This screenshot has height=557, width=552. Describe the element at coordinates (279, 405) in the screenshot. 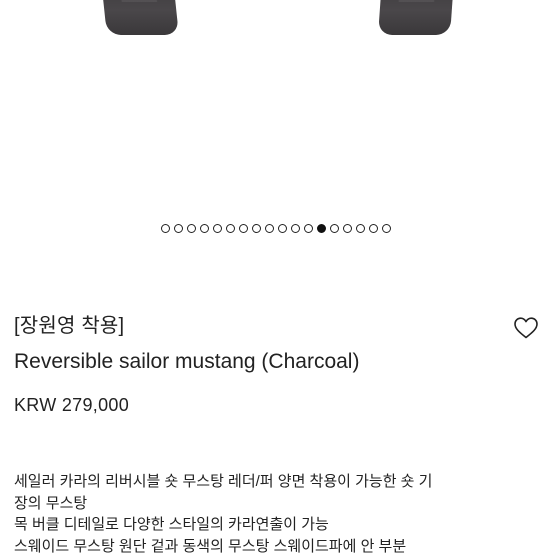

I see `product-price: KRW 279,000` at that location.